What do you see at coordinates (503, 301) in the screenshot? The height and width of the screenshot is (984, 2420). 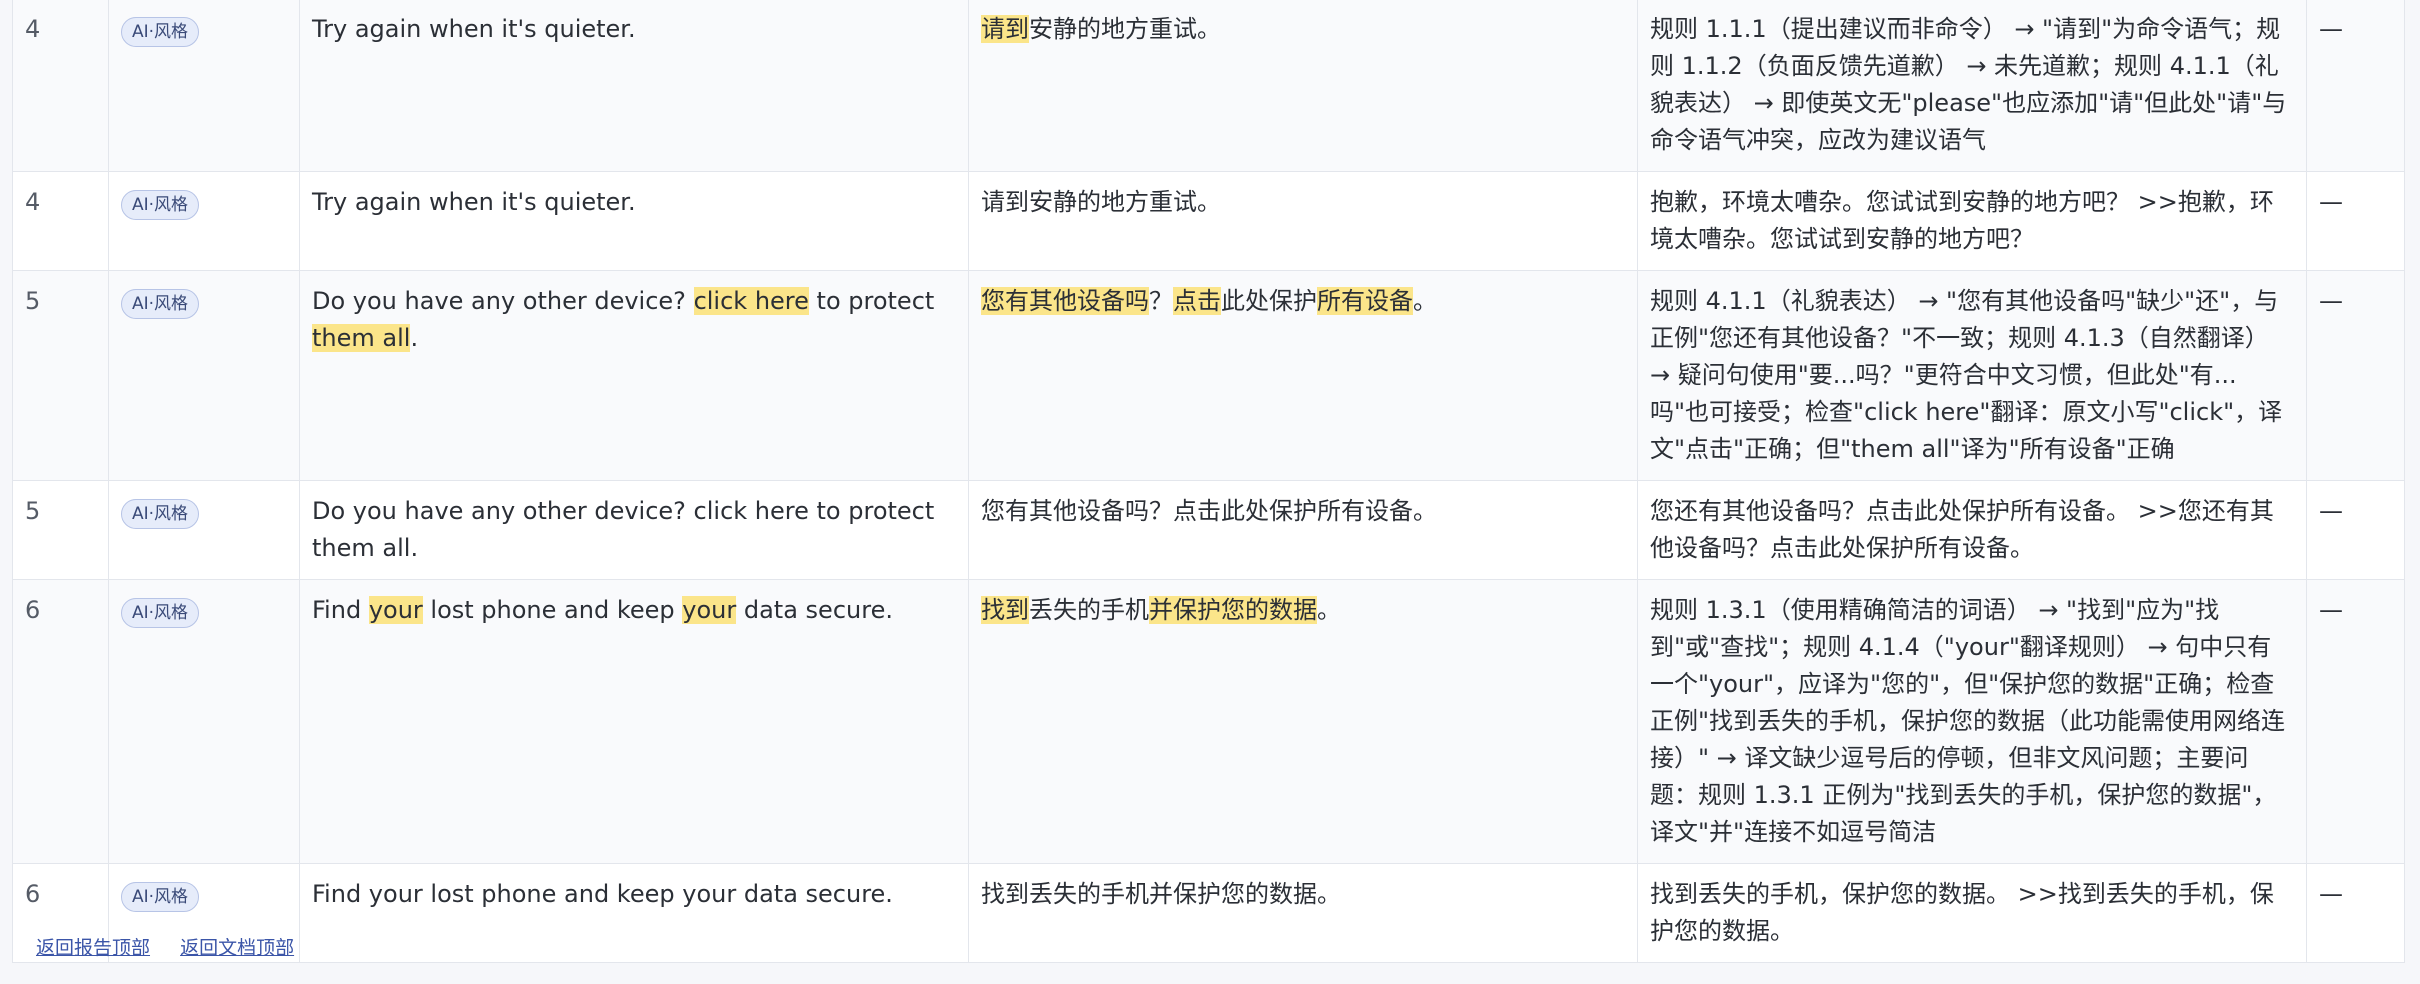 I see `source-text: Do you have any other device?` at bounding box center [503, 301].